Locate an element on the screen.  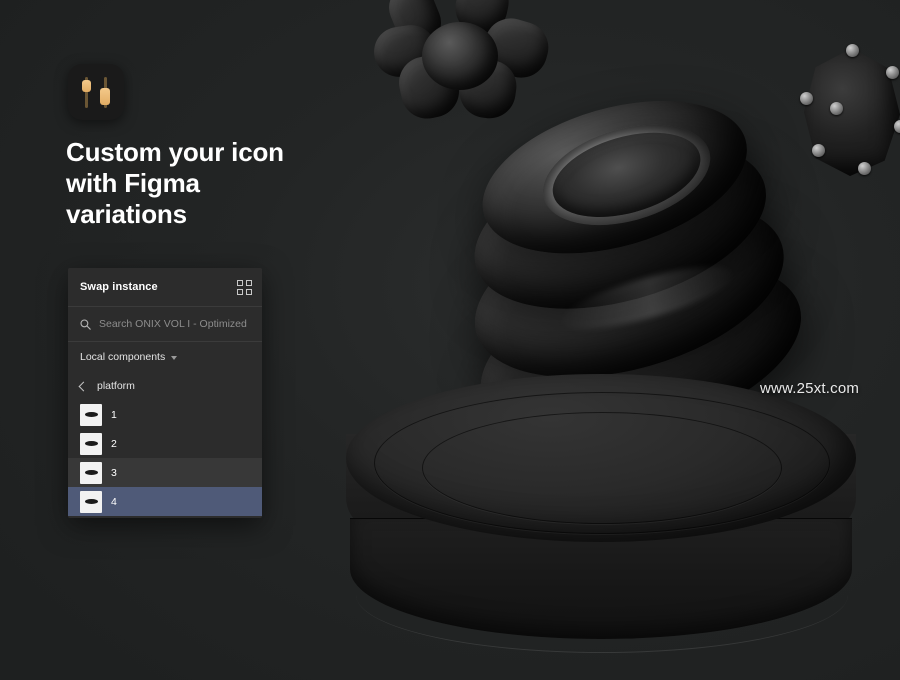
app-icon is located at coordinates (96, 92).